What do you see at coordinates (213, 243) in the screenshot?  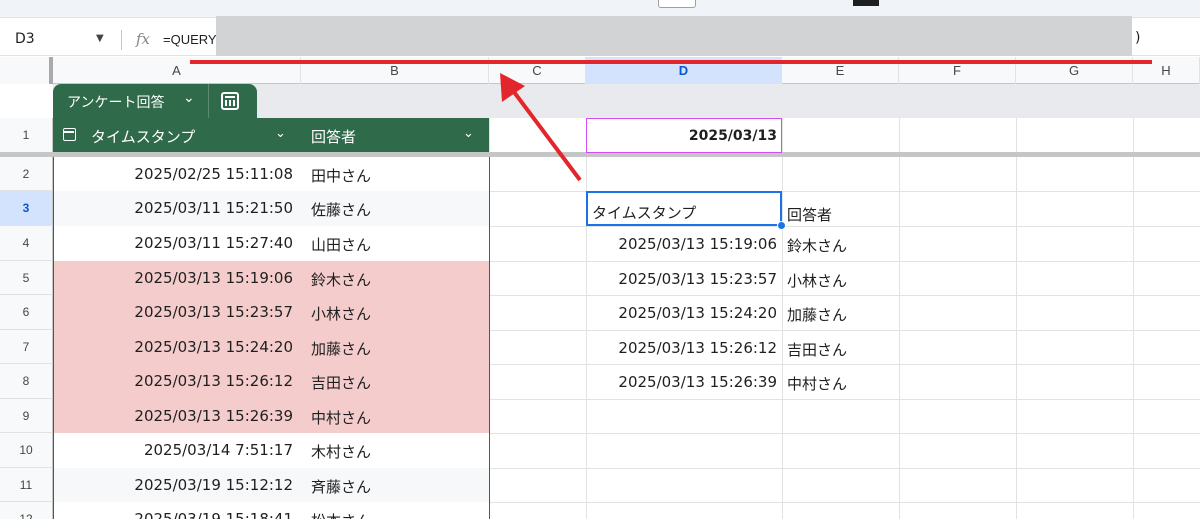 I see `timestamp-cell: 2025/03/11 15:27:40` at bounding box center [213, 243].